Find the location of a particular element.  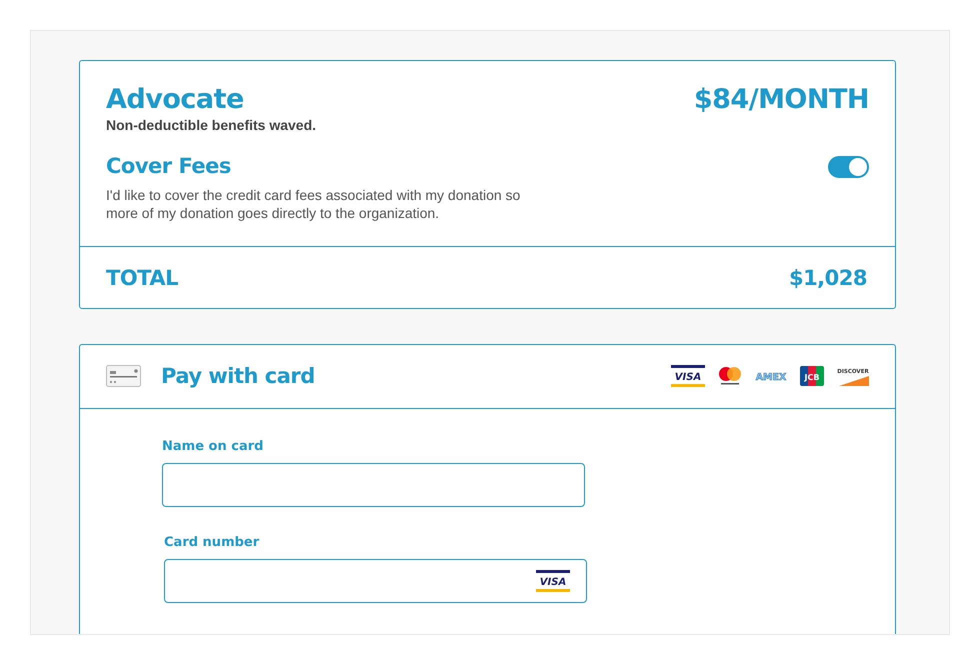

cover-fees-toggle is located at coordinates (848, 167).